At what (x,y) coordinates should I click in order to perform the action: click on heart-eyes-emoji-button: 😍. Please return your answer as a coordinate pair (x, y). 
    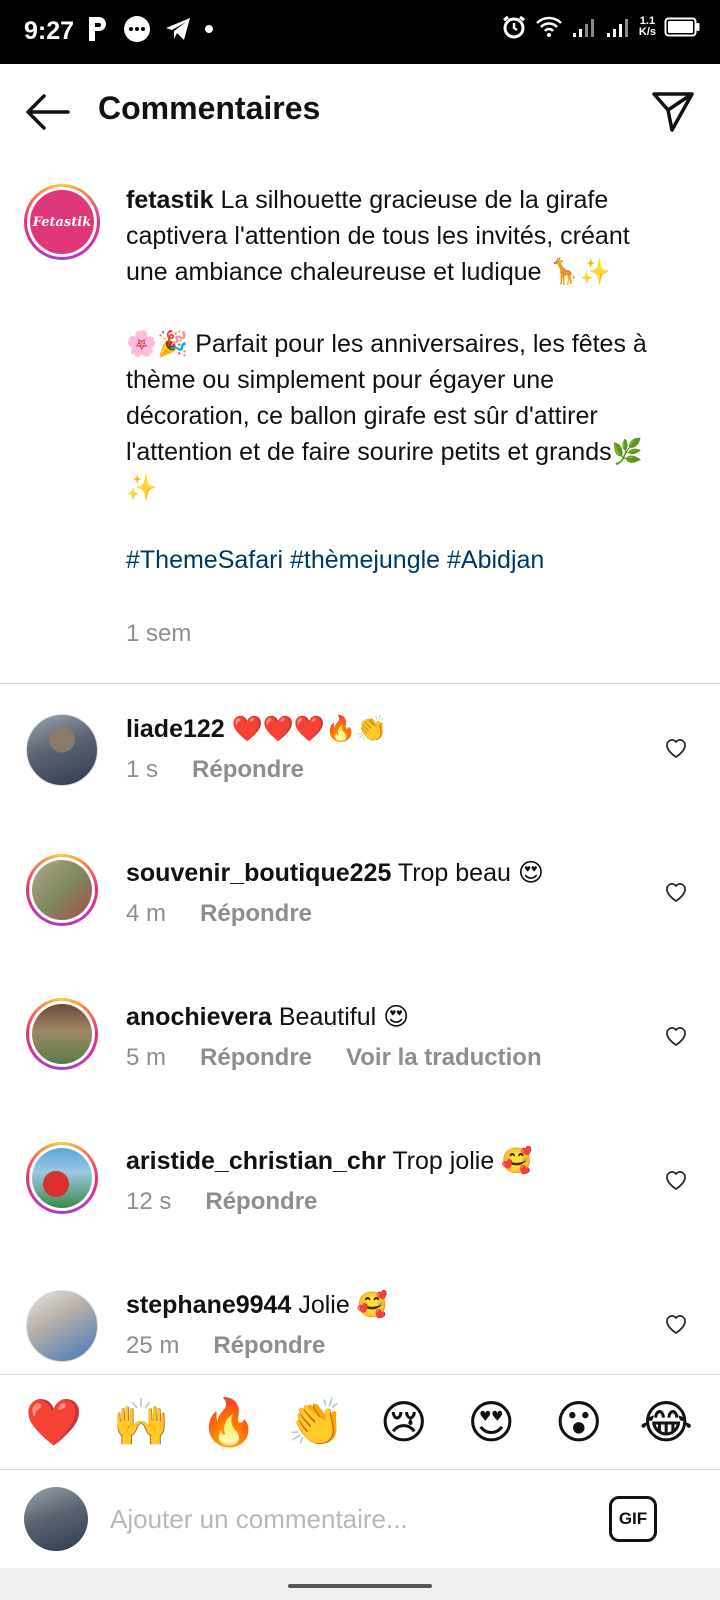
    Looking at the image, I should click on (491, 1422).